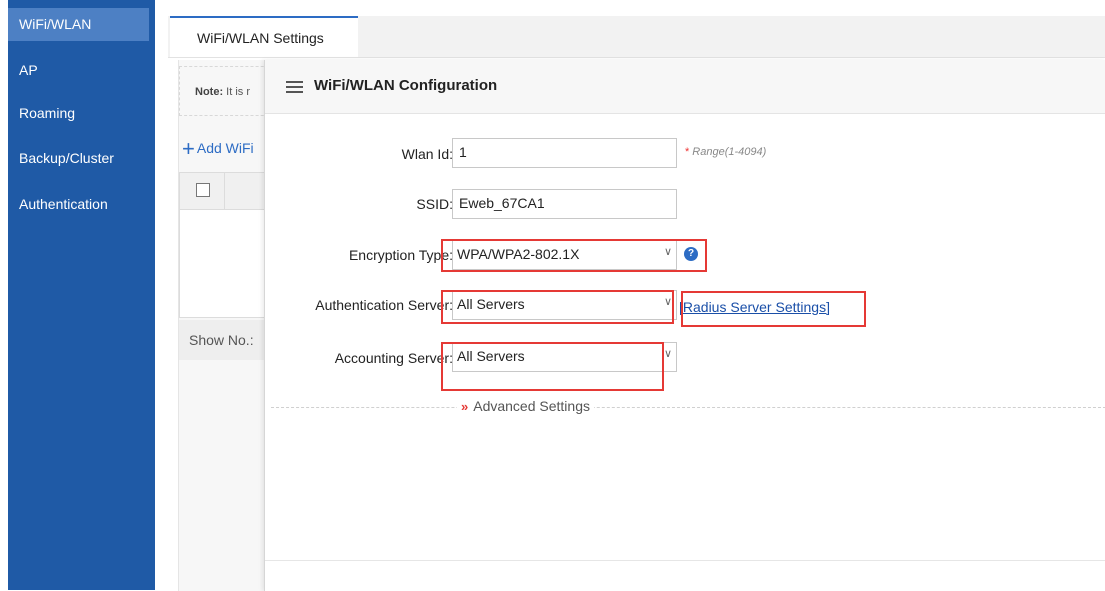 This screenshot has height=591, width=1105. I want to click on highlight-box-auth-server, so click(557, 307).